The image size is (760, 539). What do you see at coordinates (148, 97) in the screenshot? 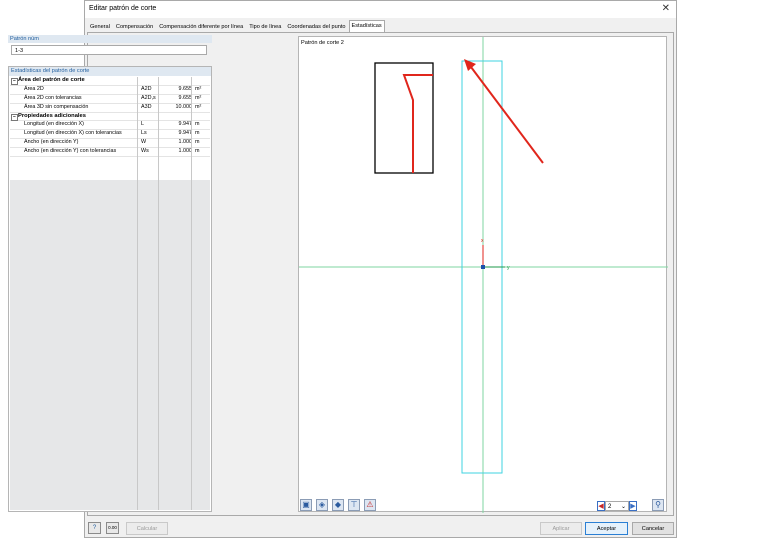
I see `property-symbol: A2D,s` at bounding box center [148, 97].